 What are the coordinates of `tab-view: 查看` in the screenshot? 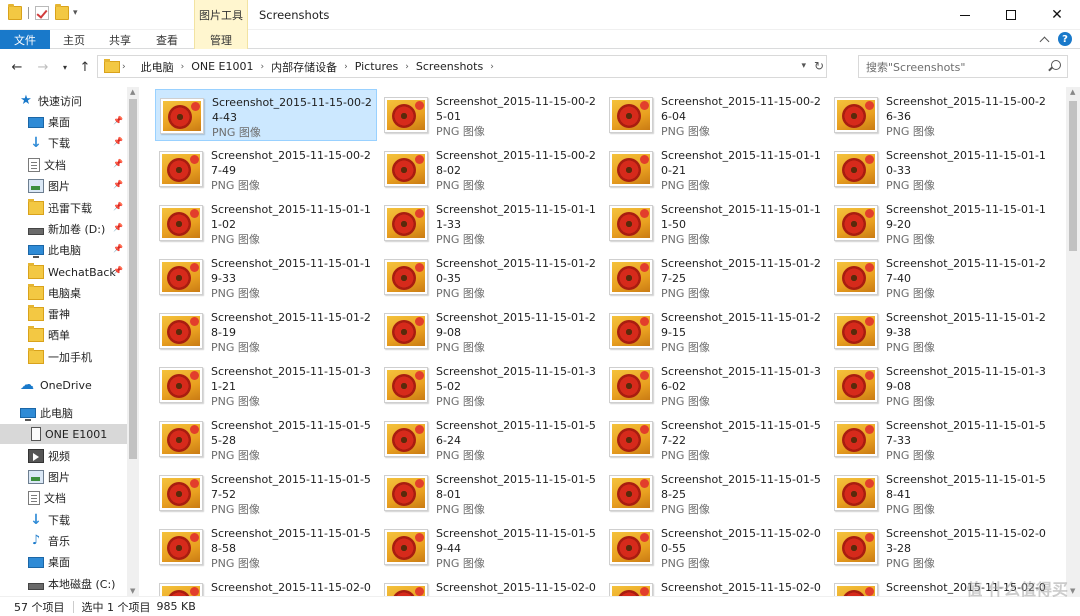 It's located at (167, 39).